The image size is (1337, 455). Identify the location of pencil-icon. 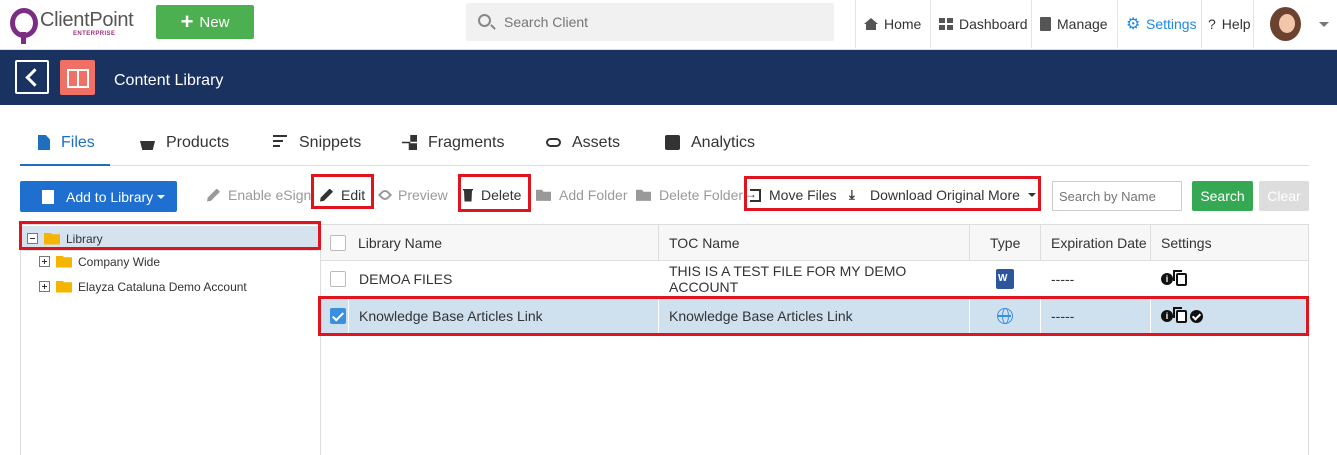
(326, 195).